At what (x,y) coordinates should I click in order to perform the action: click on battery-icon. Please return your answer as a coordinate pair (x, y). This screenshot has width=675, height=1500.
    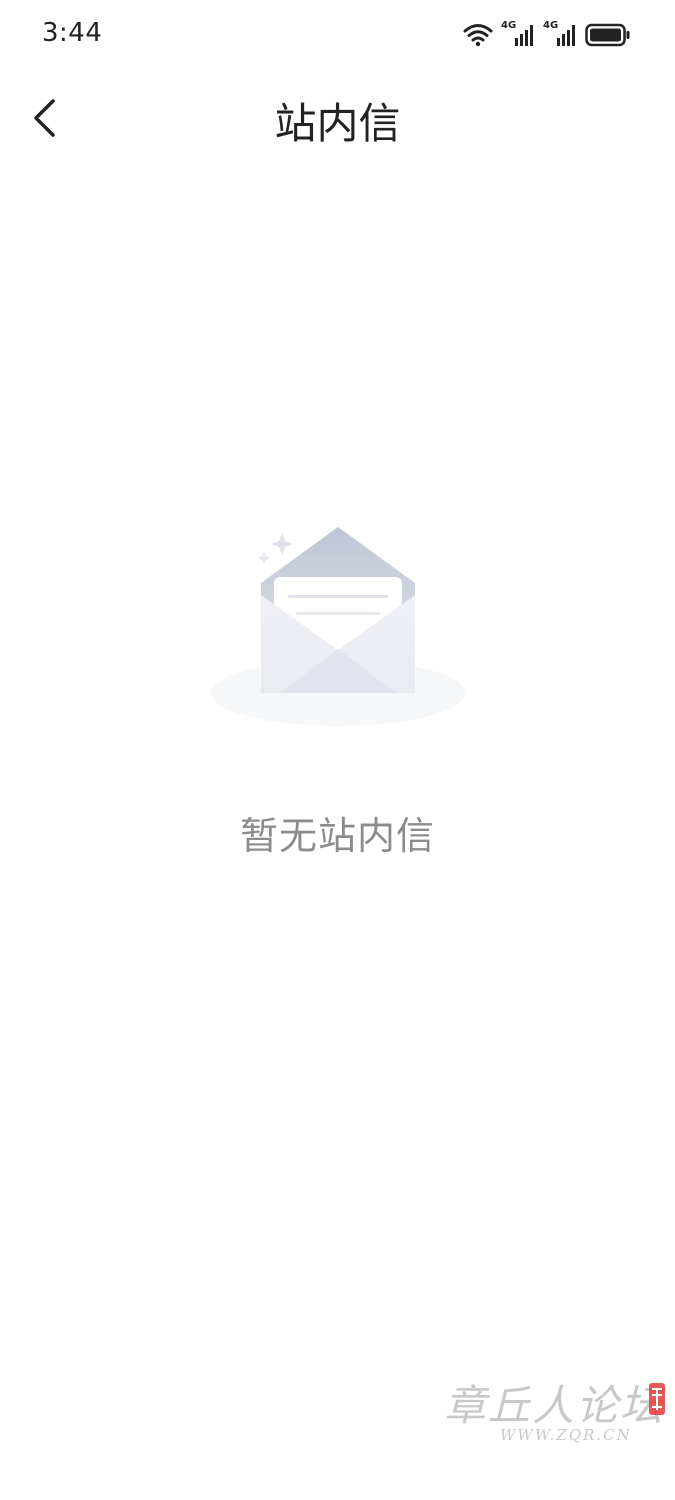
    Looking at the image, I should click on (608, 35).